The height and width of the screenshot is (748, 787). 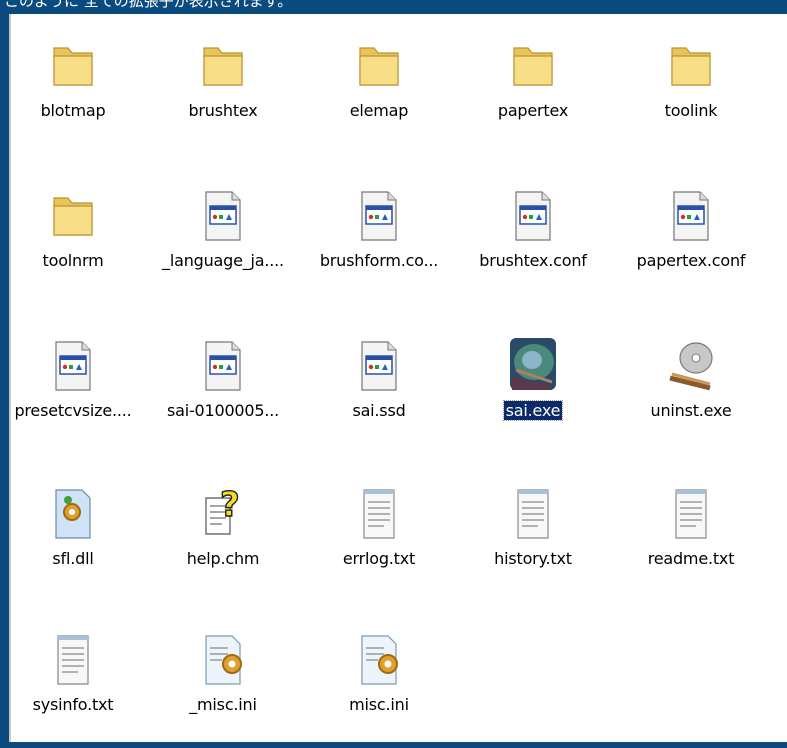 I want to click on file-label: sysinfo.txt, so click(x=74, y=704).